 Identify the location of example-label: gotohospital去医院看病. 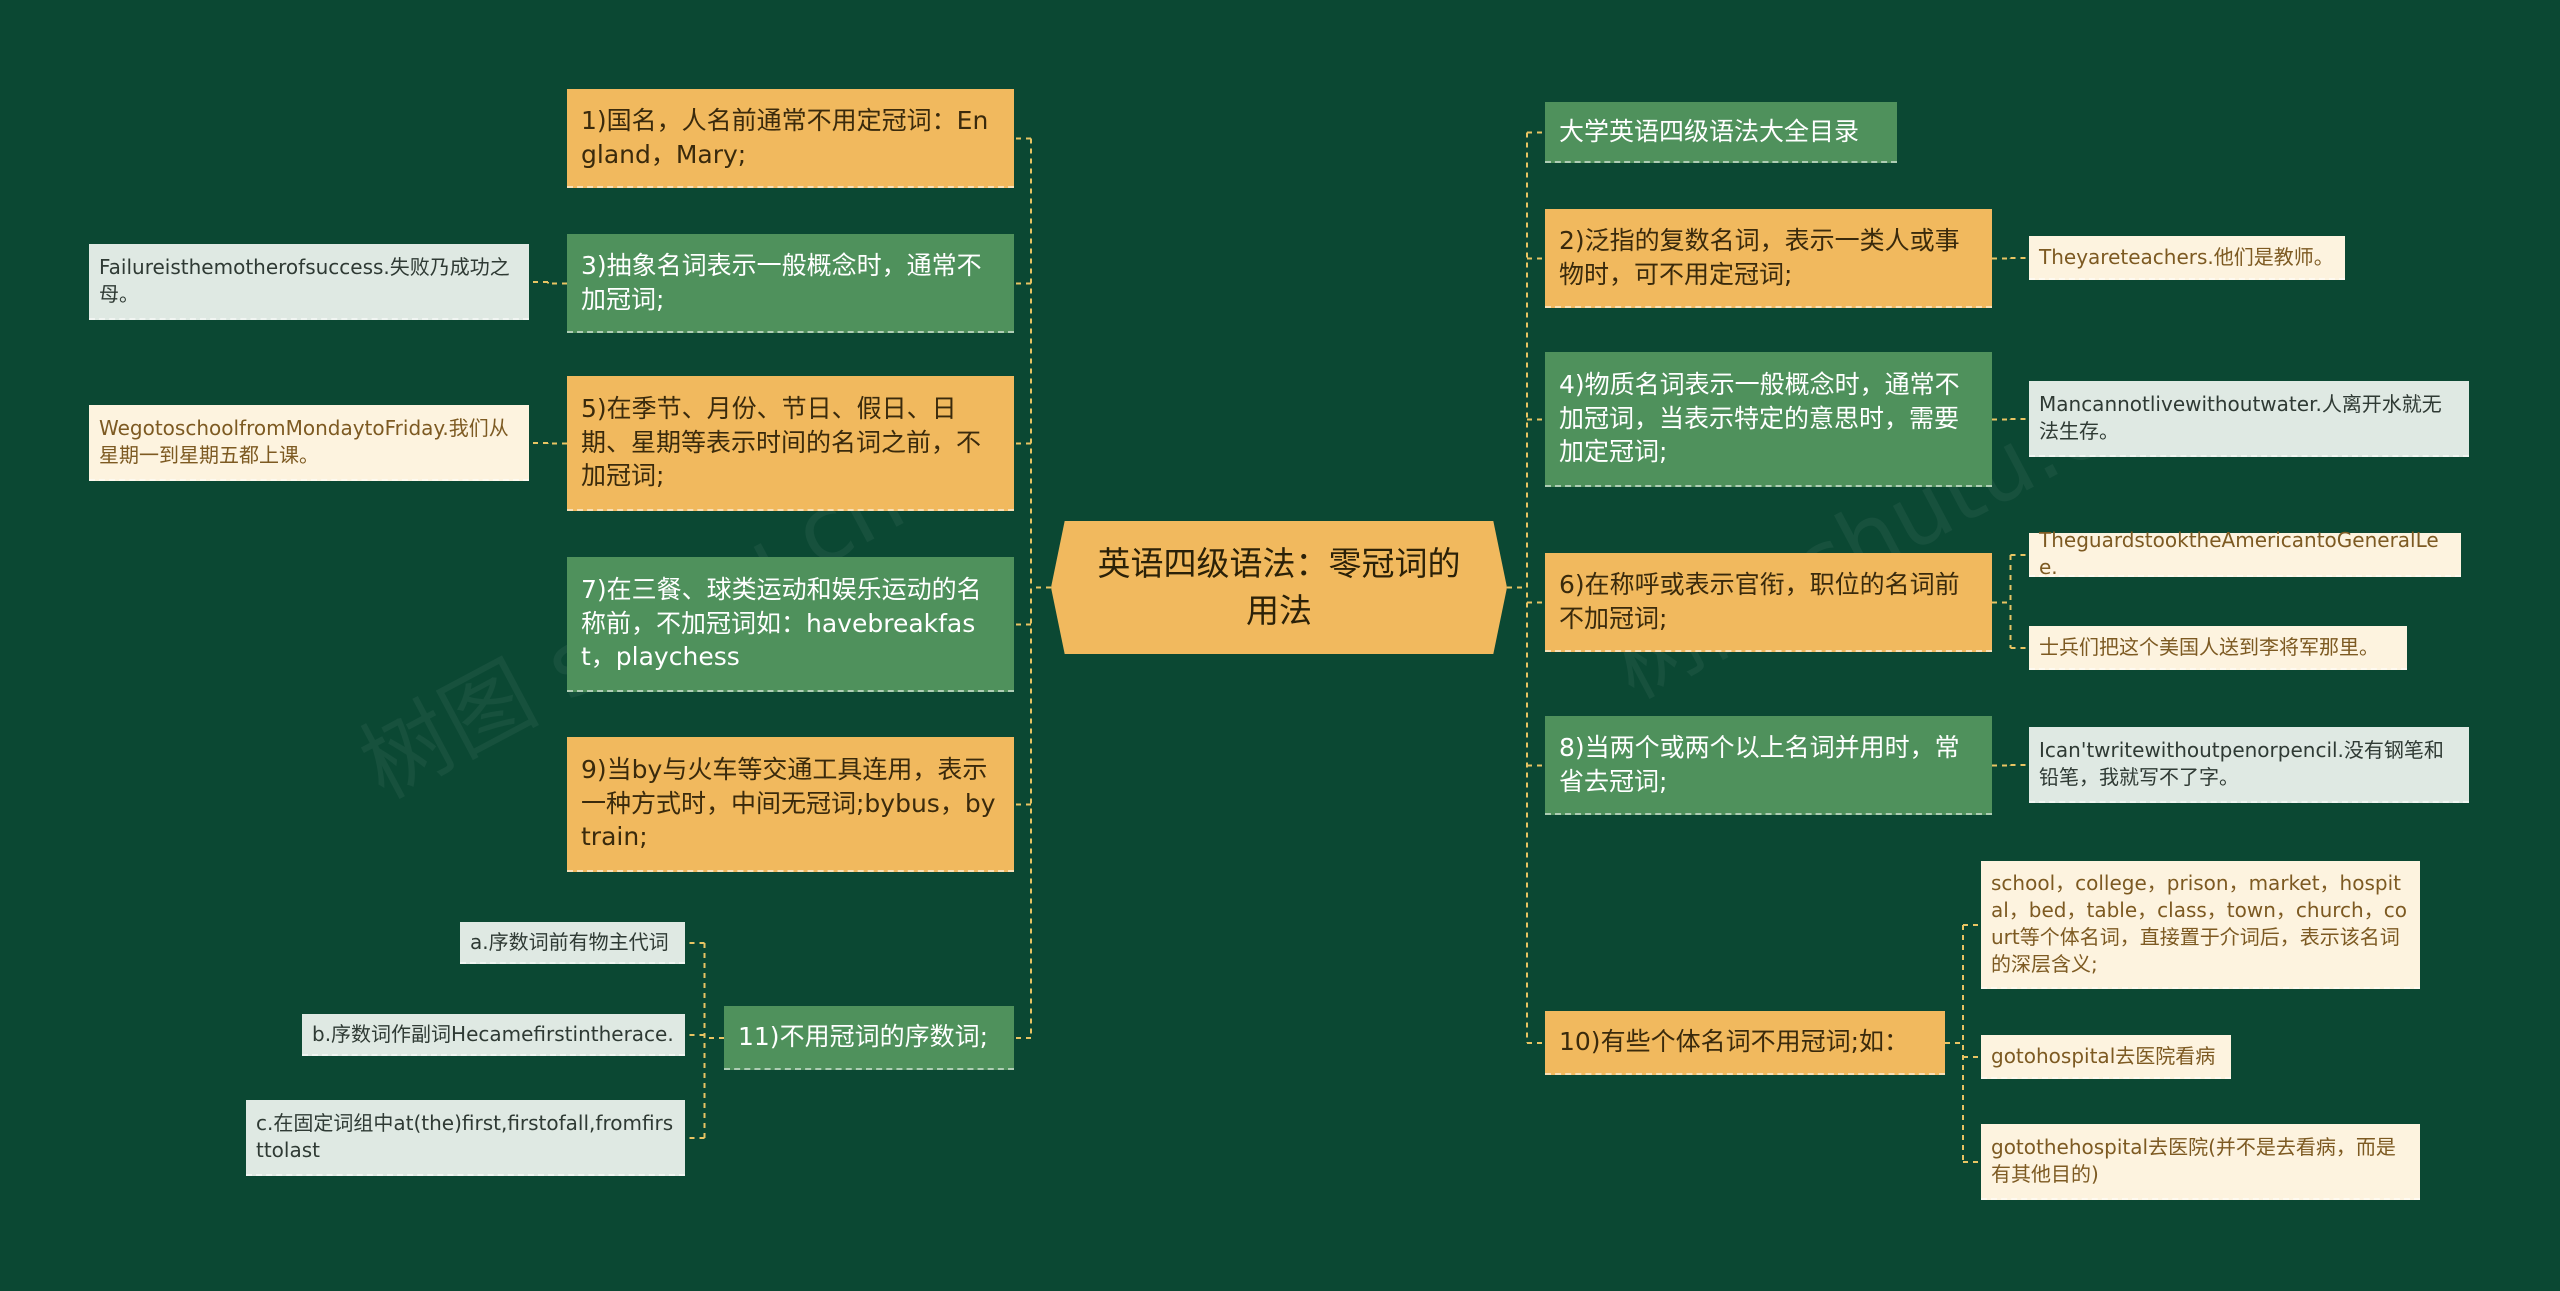
(2103, 1055).